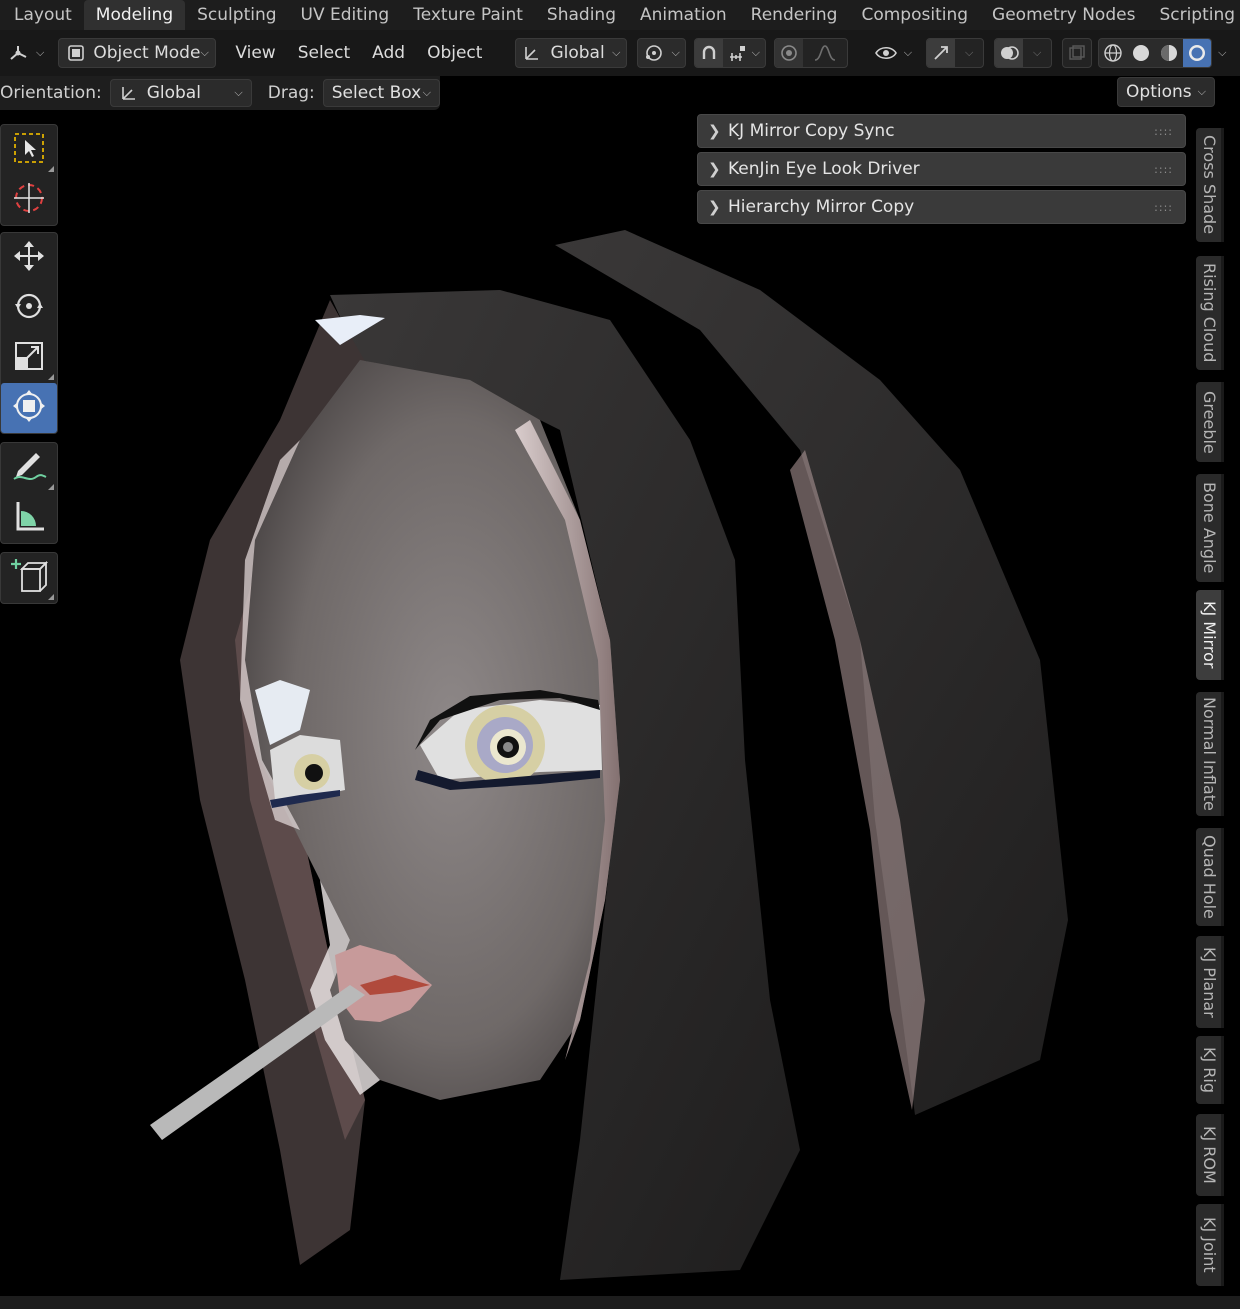 The height and width of the screenshot is (1309, 1240). I want to click on tab-scripting: Scripting, so click(1193, 15).